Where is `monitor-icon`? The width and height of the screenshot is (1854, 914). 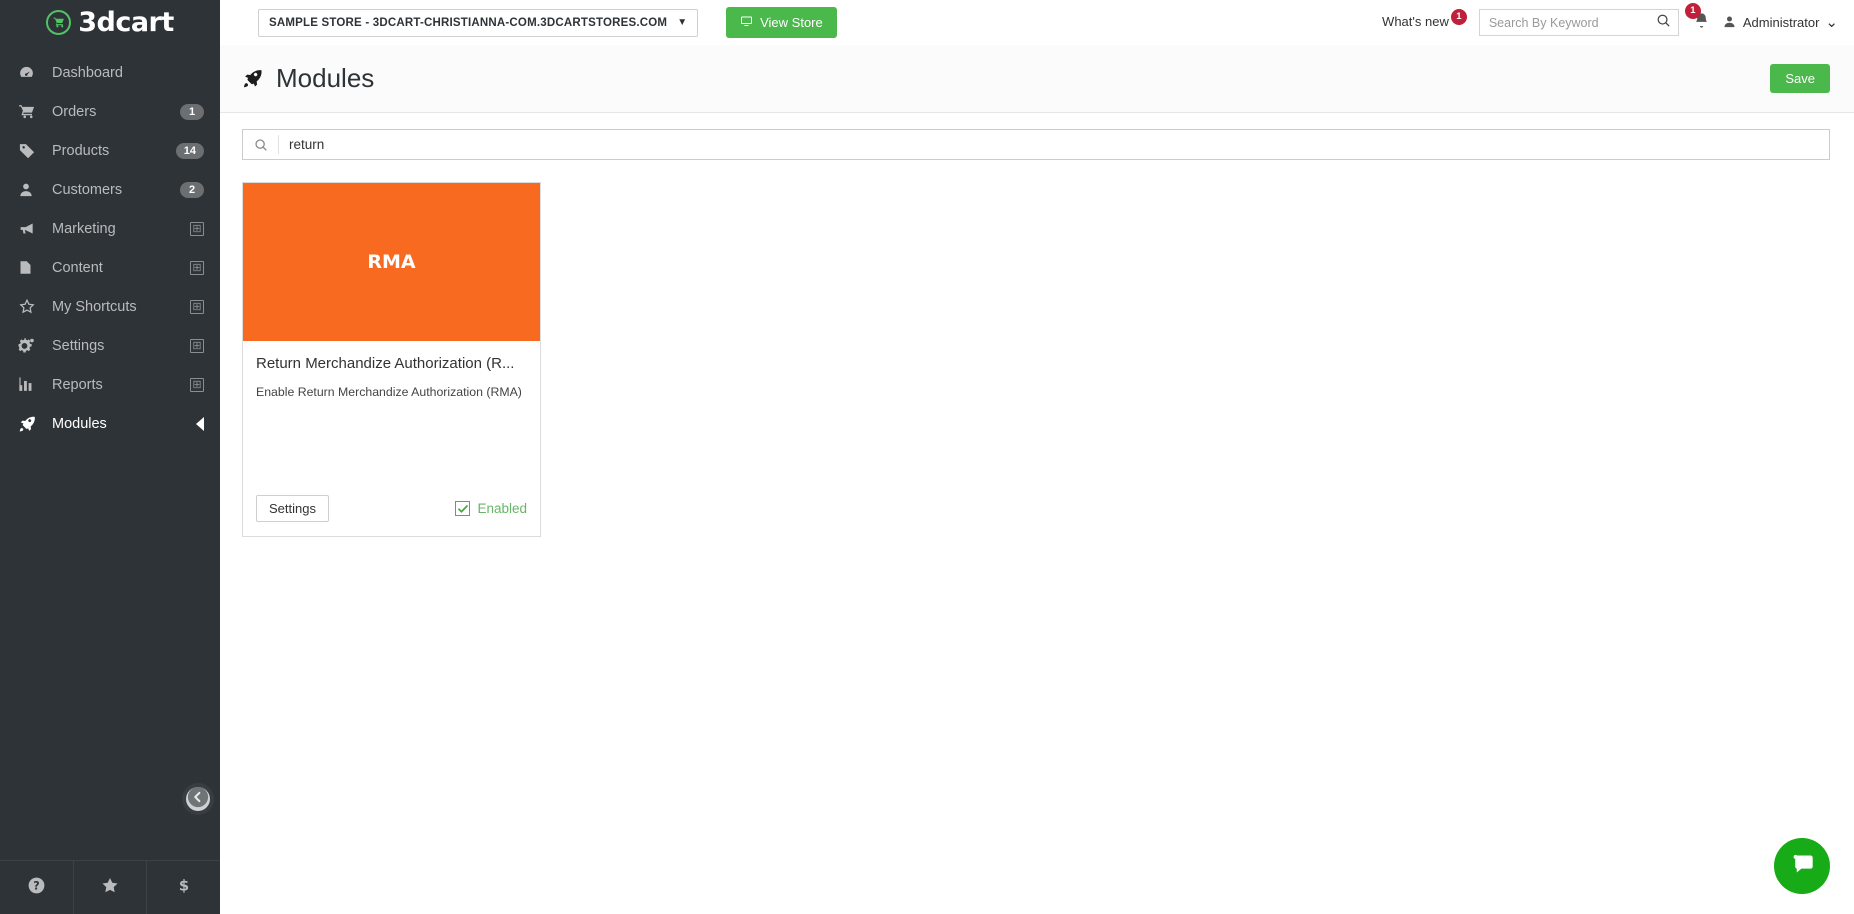 monitor-icon is located at coordinates (746, 22).